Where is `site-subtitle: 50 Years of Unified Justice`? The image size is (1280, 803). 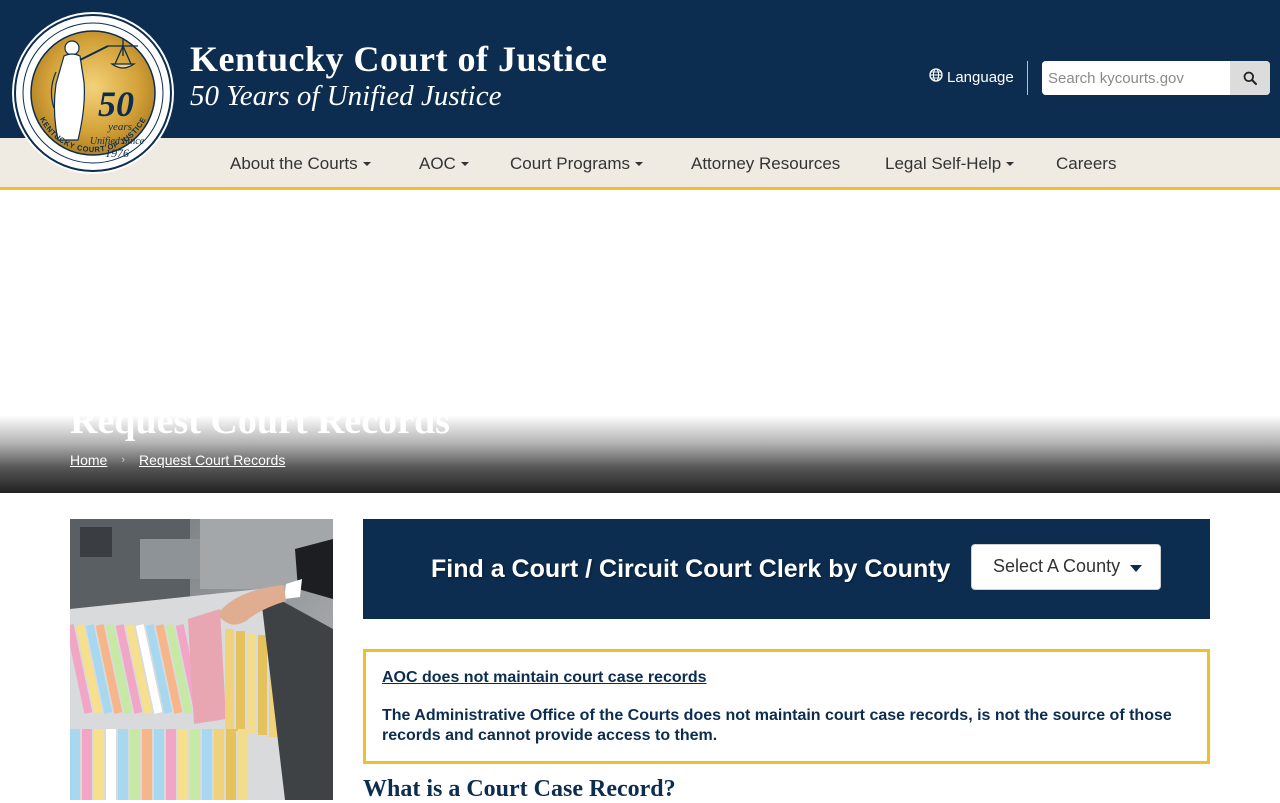
site-subtitle: 50 Years of Unified Justice is located at coordinates (346, 96).